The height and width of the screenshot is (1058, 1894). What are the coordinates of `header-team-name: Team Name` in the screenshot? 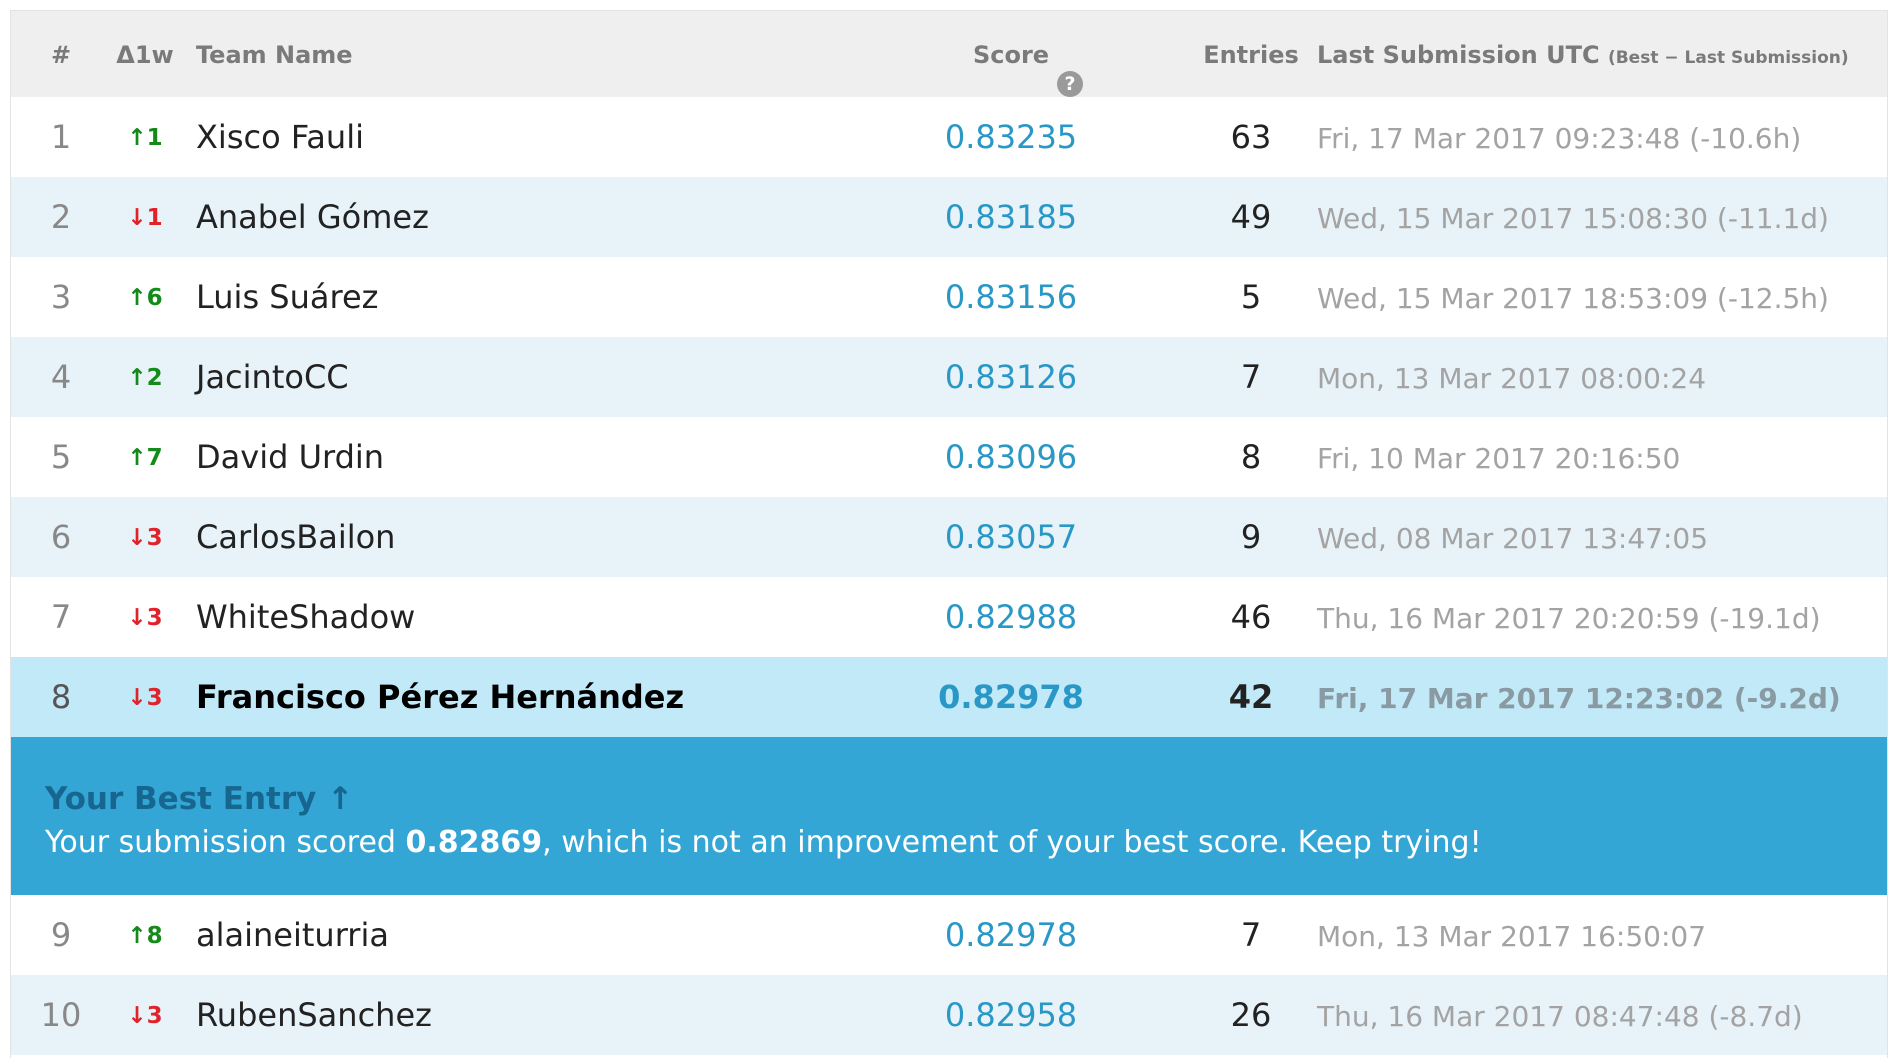 It's located at (274, 55).